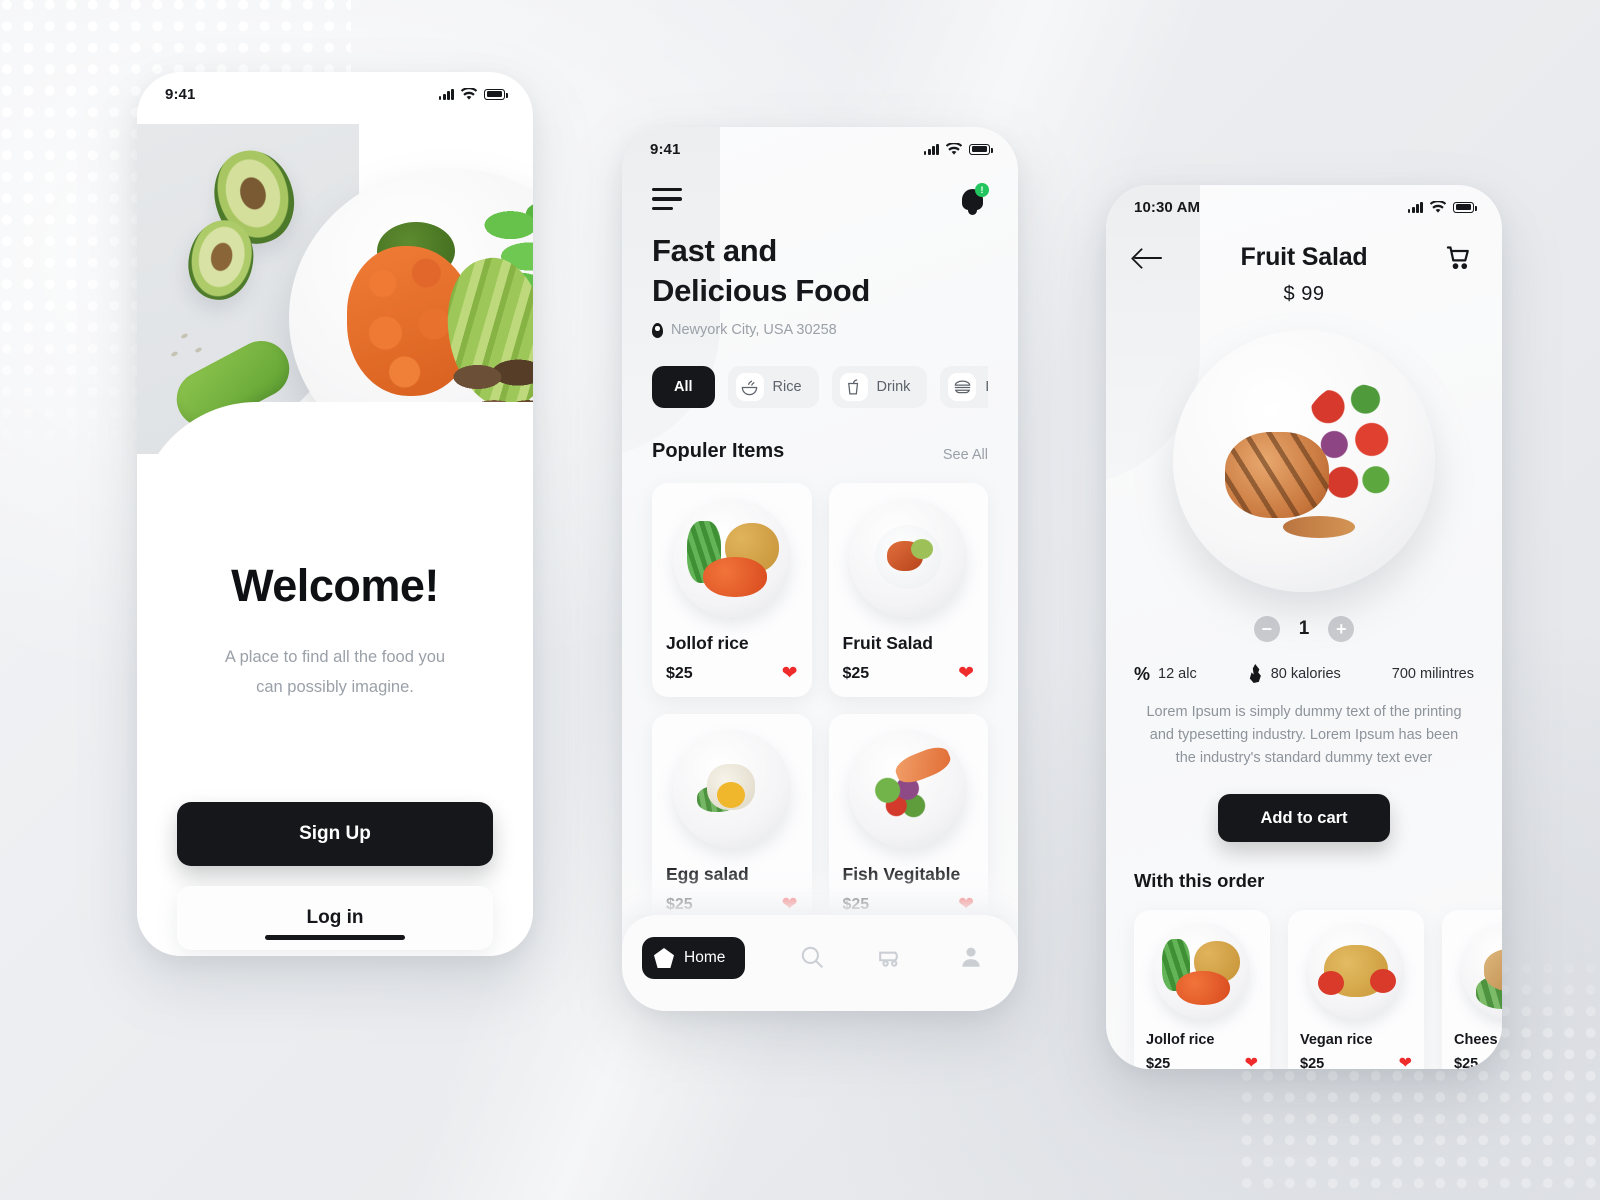 This screenshot has width=1600, height=1200. What do you see at coordinates (335, 94) in the screenshot?
I see `status-bar-welcome: 9:41` at bounding box center [335, 94].